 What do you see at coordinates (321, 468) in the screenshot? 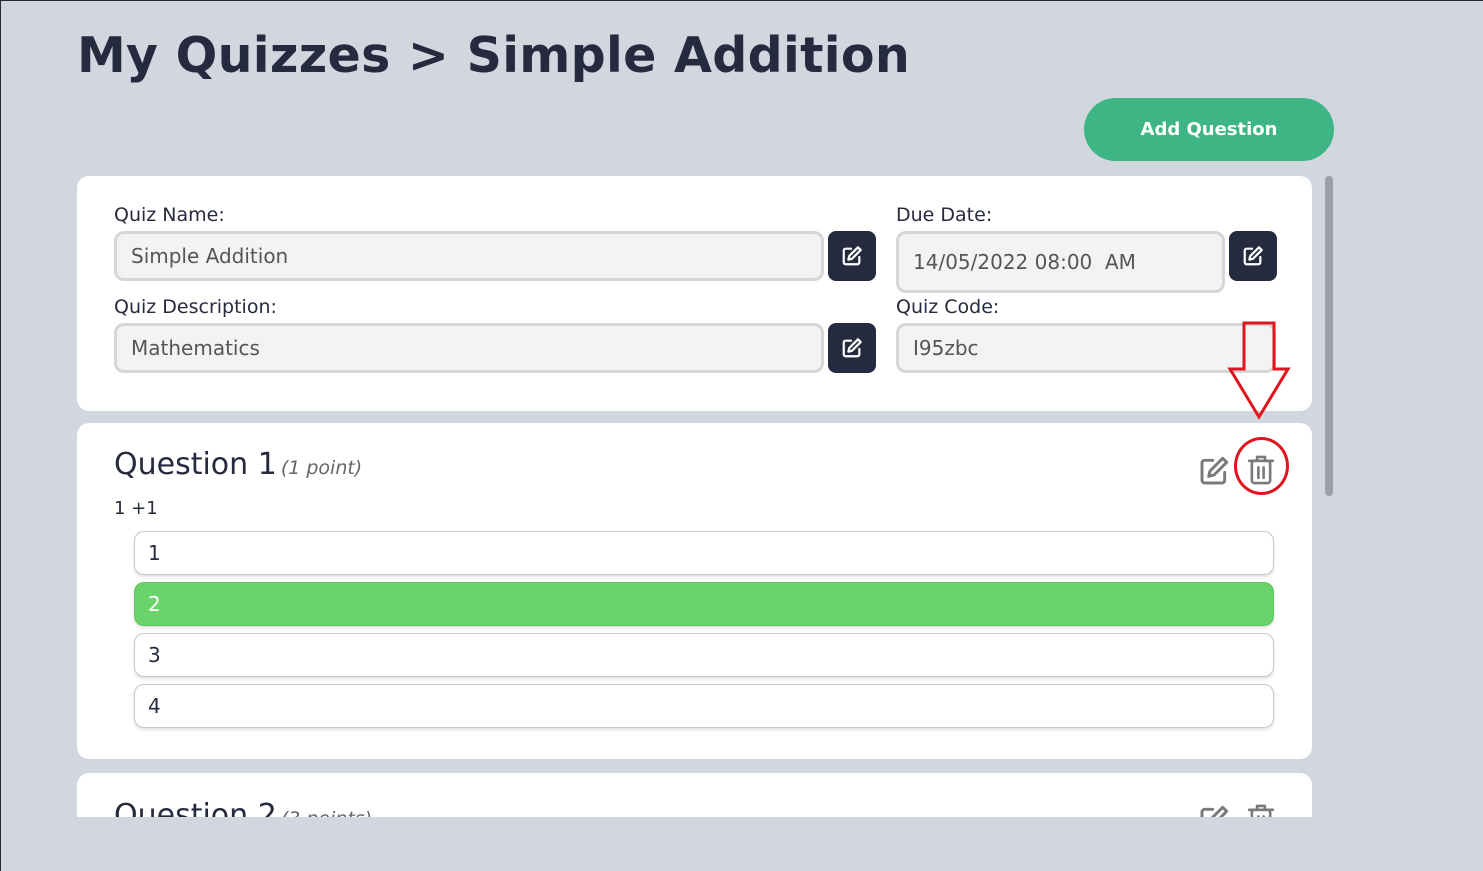
I see `question-points: (1 point)` at bounding box center [321, 468].